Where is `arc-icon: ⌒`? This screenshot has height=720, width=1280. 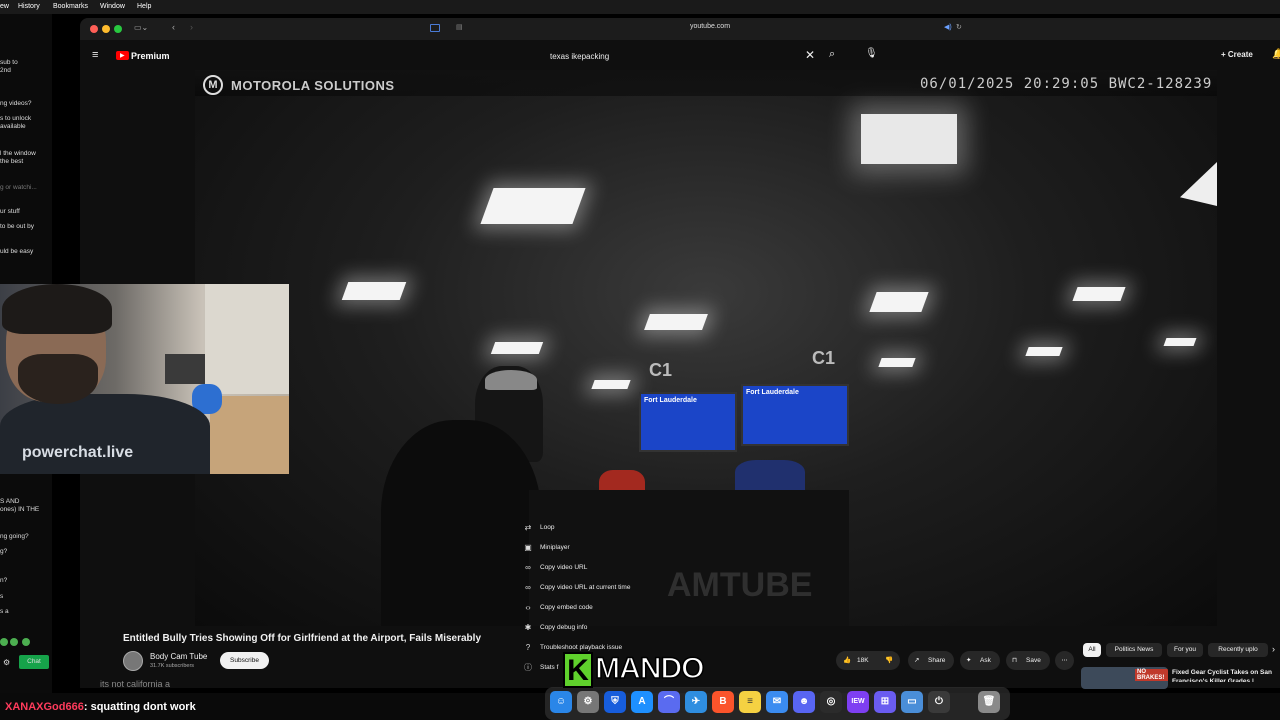 arc-icon: ⌒ is located at coordinates (669, 702).